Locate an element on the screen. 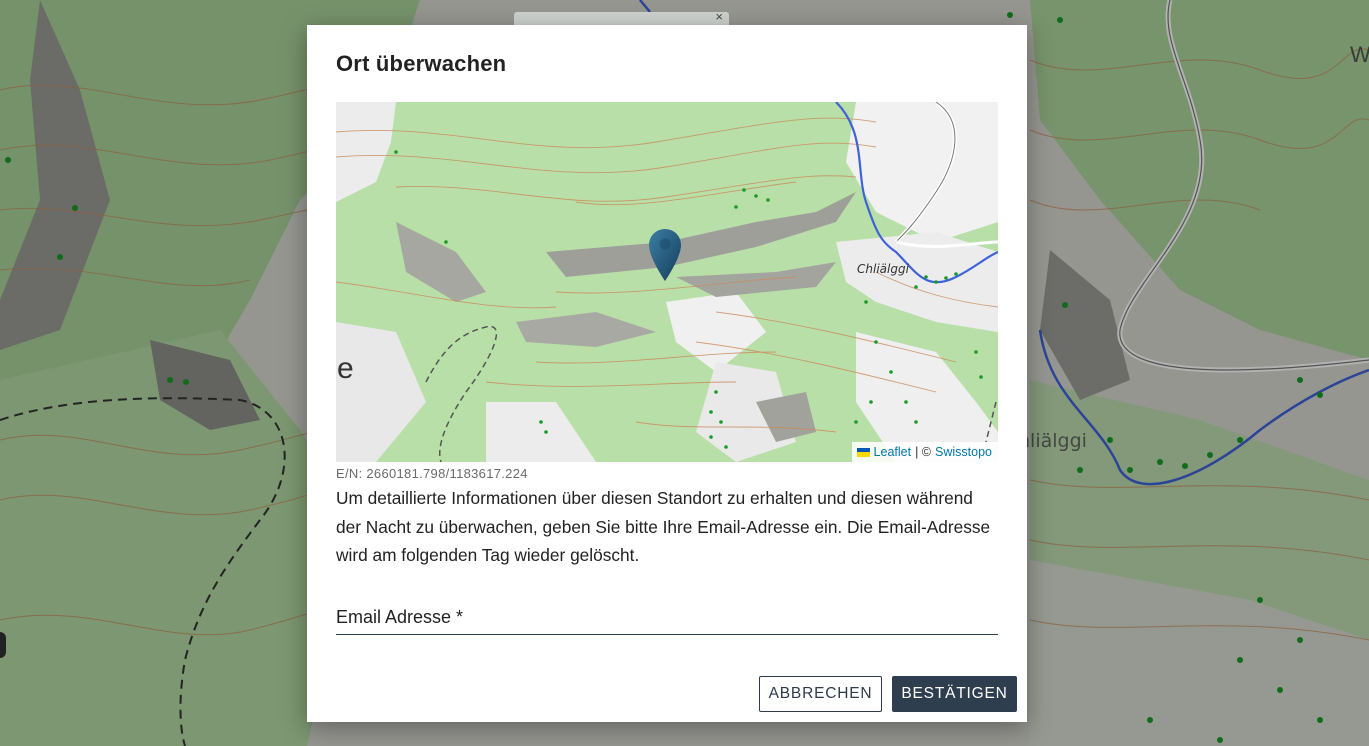  email-field is located at coordinates (667, 620).